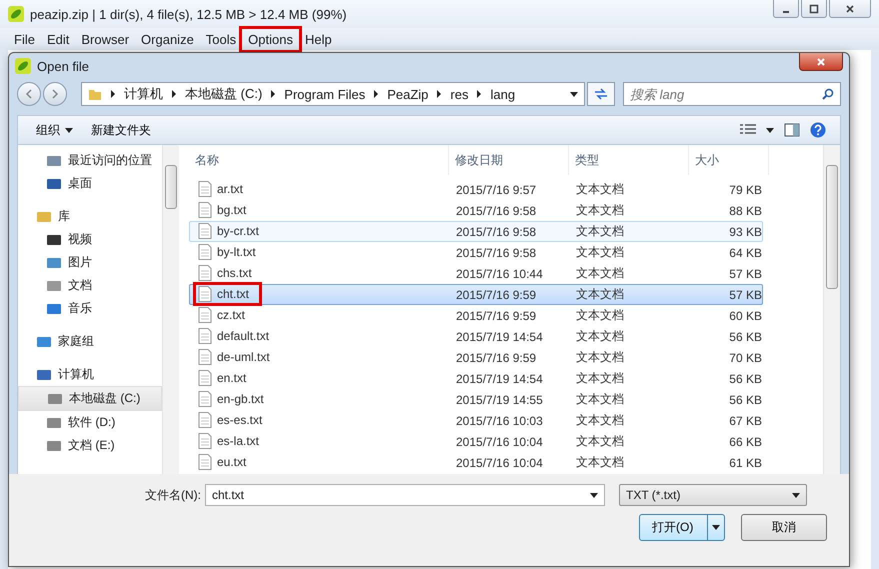 Image resolution: width=879 pixels, height=569 pixels. Describe the element at coordinates (238, 335) in the screenshot. I see `file-name: default.txt` at that location.